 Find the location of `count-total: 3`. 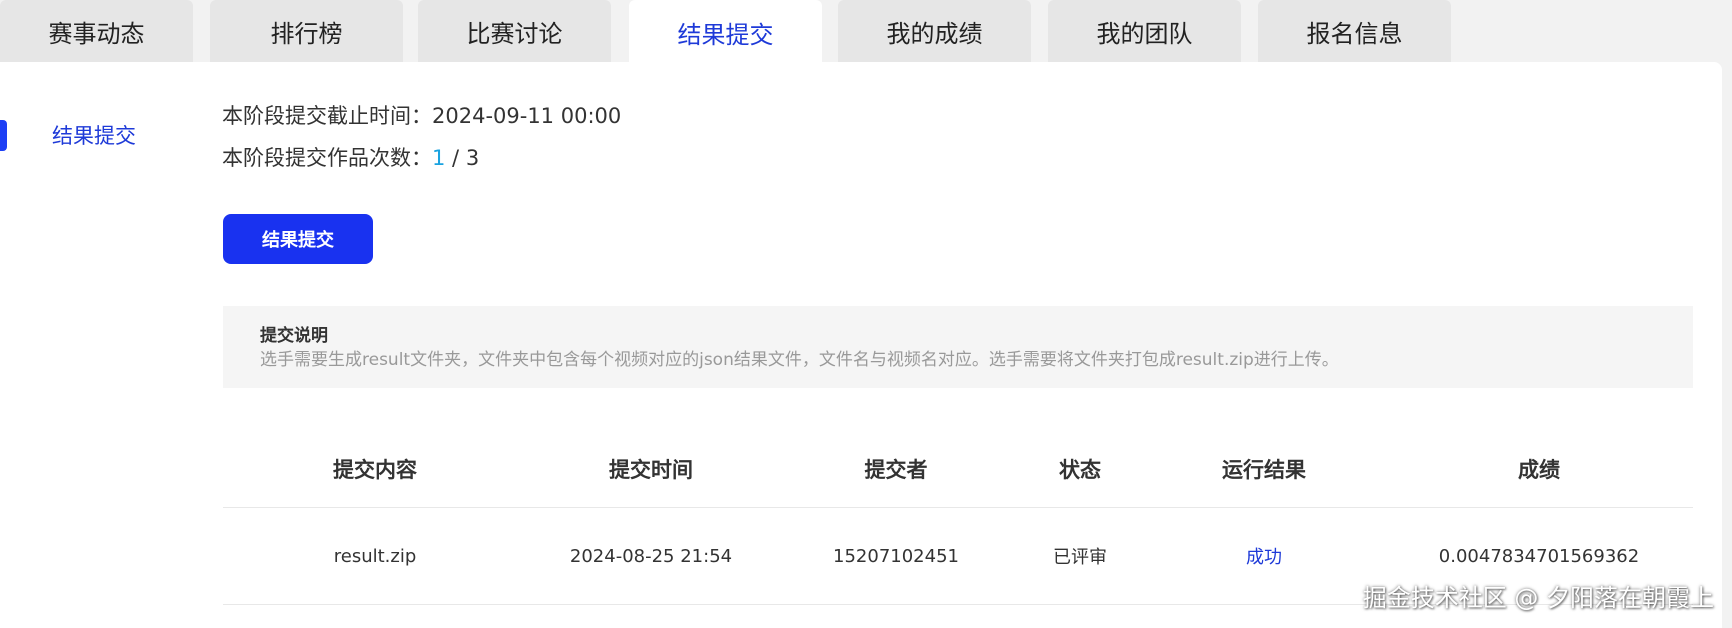

count-total: 3 is located at coordinates (472, 158).